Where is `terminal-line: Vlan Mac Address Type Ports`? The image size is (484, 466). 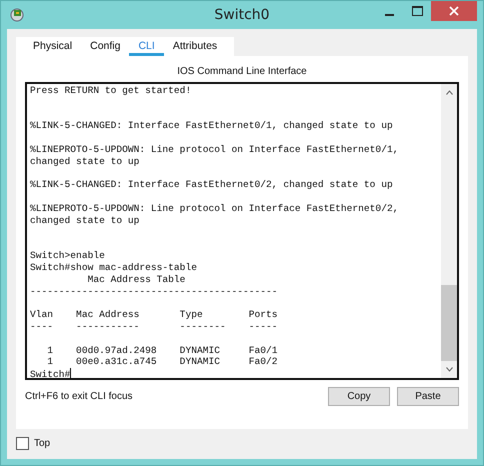
terminal-line: Vlan Mac Address Type Ports is located at coordinates (154, 315).